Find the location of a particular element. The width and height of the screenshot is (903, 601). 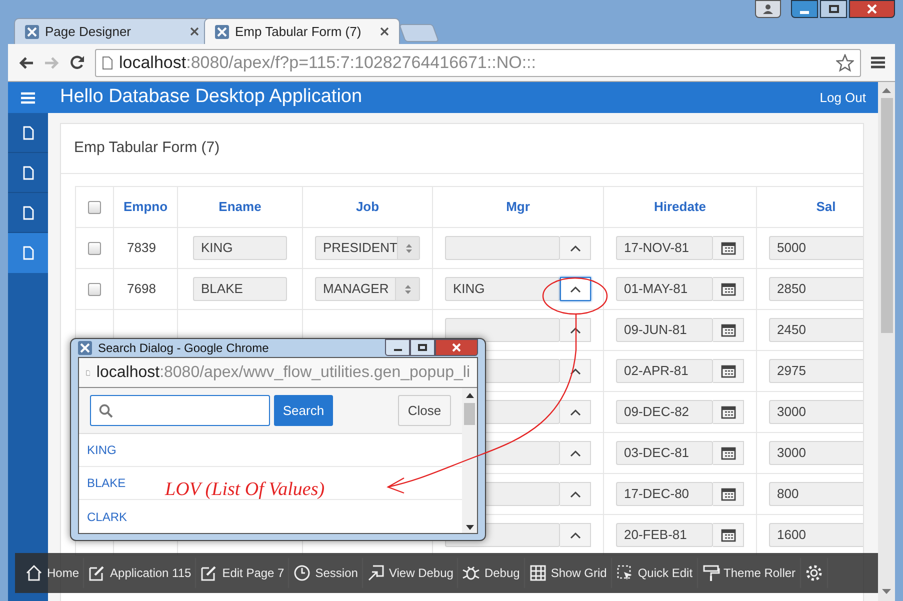

bug-icon is located at coordinates (471, 573).